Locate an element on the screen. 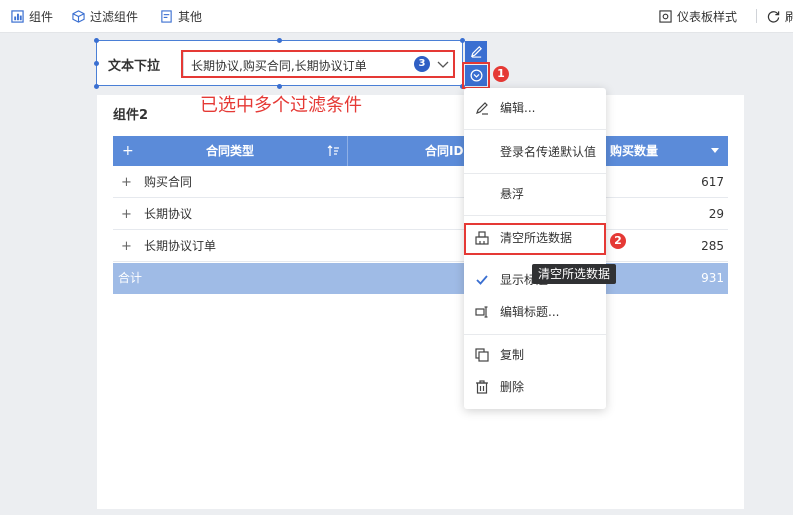 The height and width of the screenshot is (515, 793). table-row: + 长期协议订单 285 is located at coordinates (420, 246).